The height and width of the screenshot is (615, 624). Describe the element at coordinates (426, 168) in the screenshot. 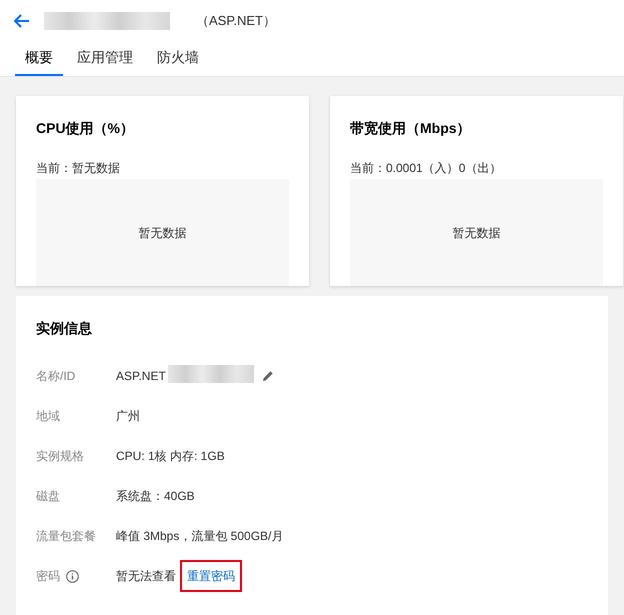

I see `current-value: 当前：0.0001（入）0（出）` at that location.